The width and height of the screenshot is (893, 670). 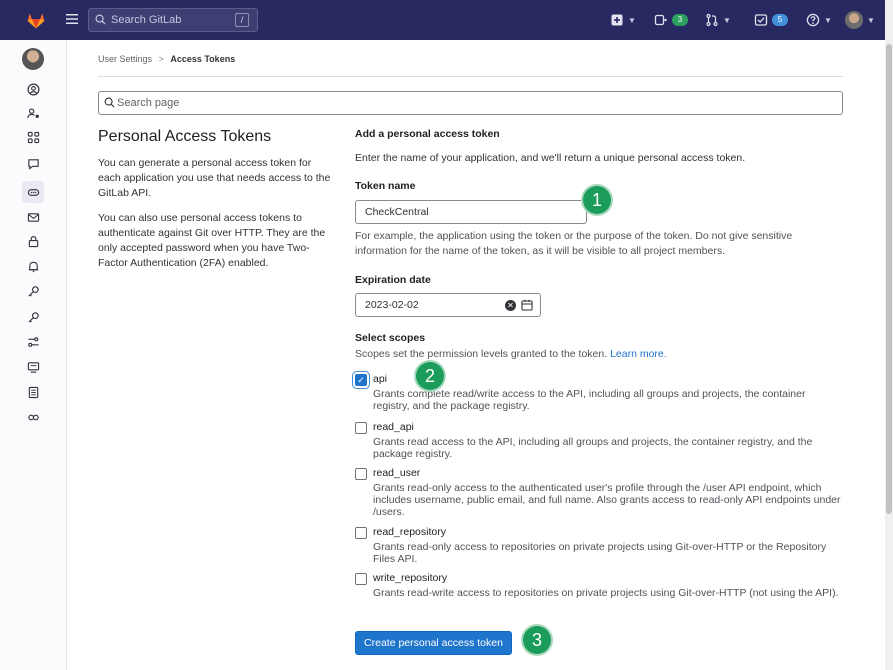 I want to click on preferences-icon, so click(x=33, y=341).